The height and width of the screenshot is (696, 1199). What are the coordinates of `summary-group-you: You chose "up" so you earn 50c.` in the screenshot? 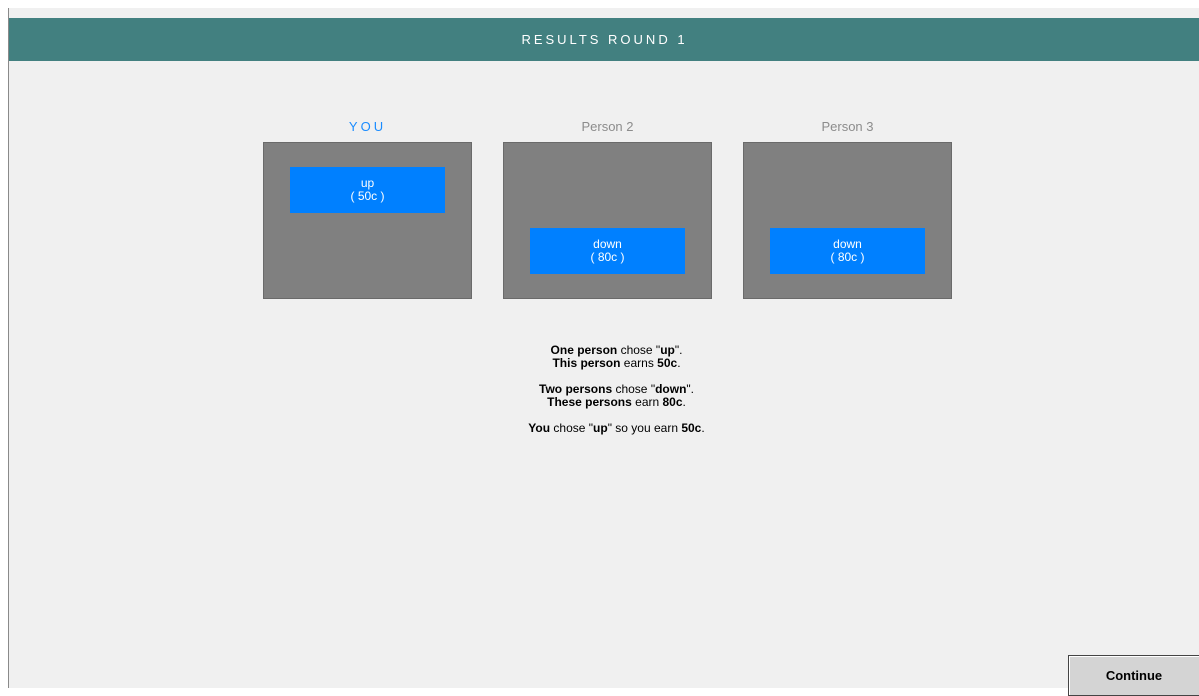 It's located at (604, 428).